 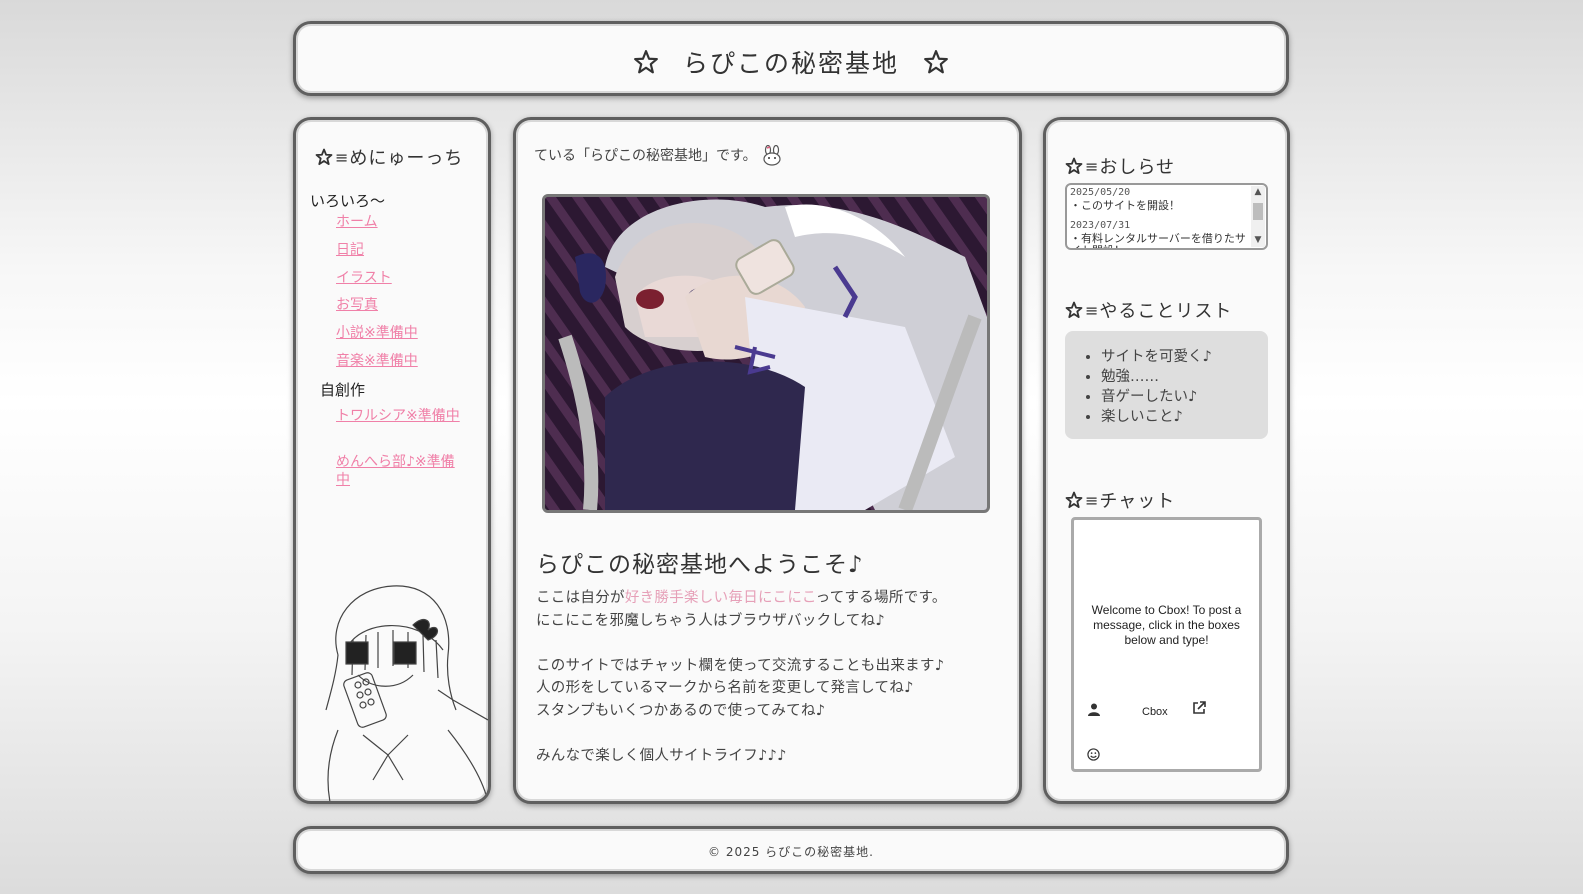 What do you see at coordinates (1137, 501) in the screenshot?
I see `chat-title: チャット` at bounding box center [1137, 501].